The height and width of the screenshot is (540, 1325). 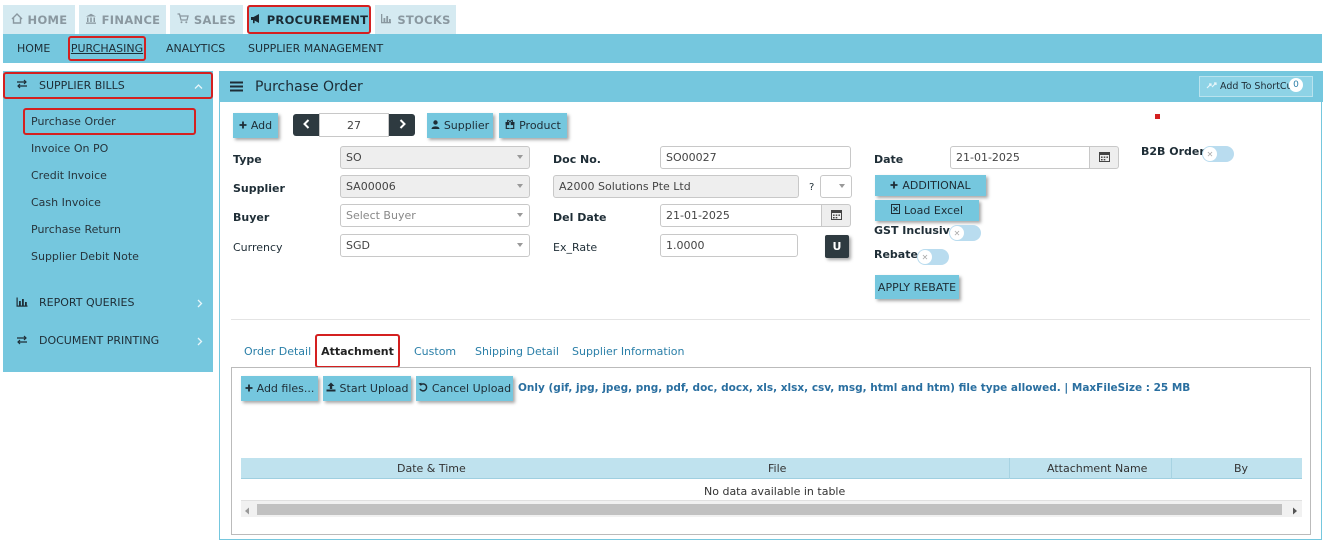 I want to click on deldate-input: 21-01-2025, so click(x=741, y=215).